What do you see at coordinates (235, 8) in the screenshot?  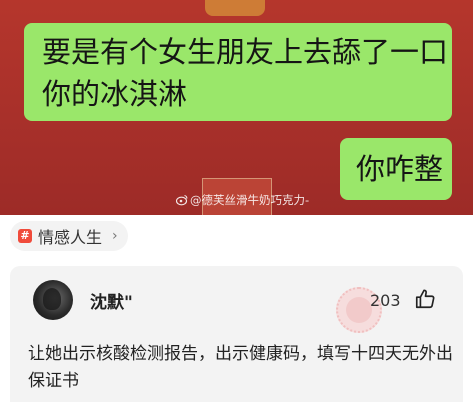 I see `decorative-emblem` at bounding box center [235, 8].